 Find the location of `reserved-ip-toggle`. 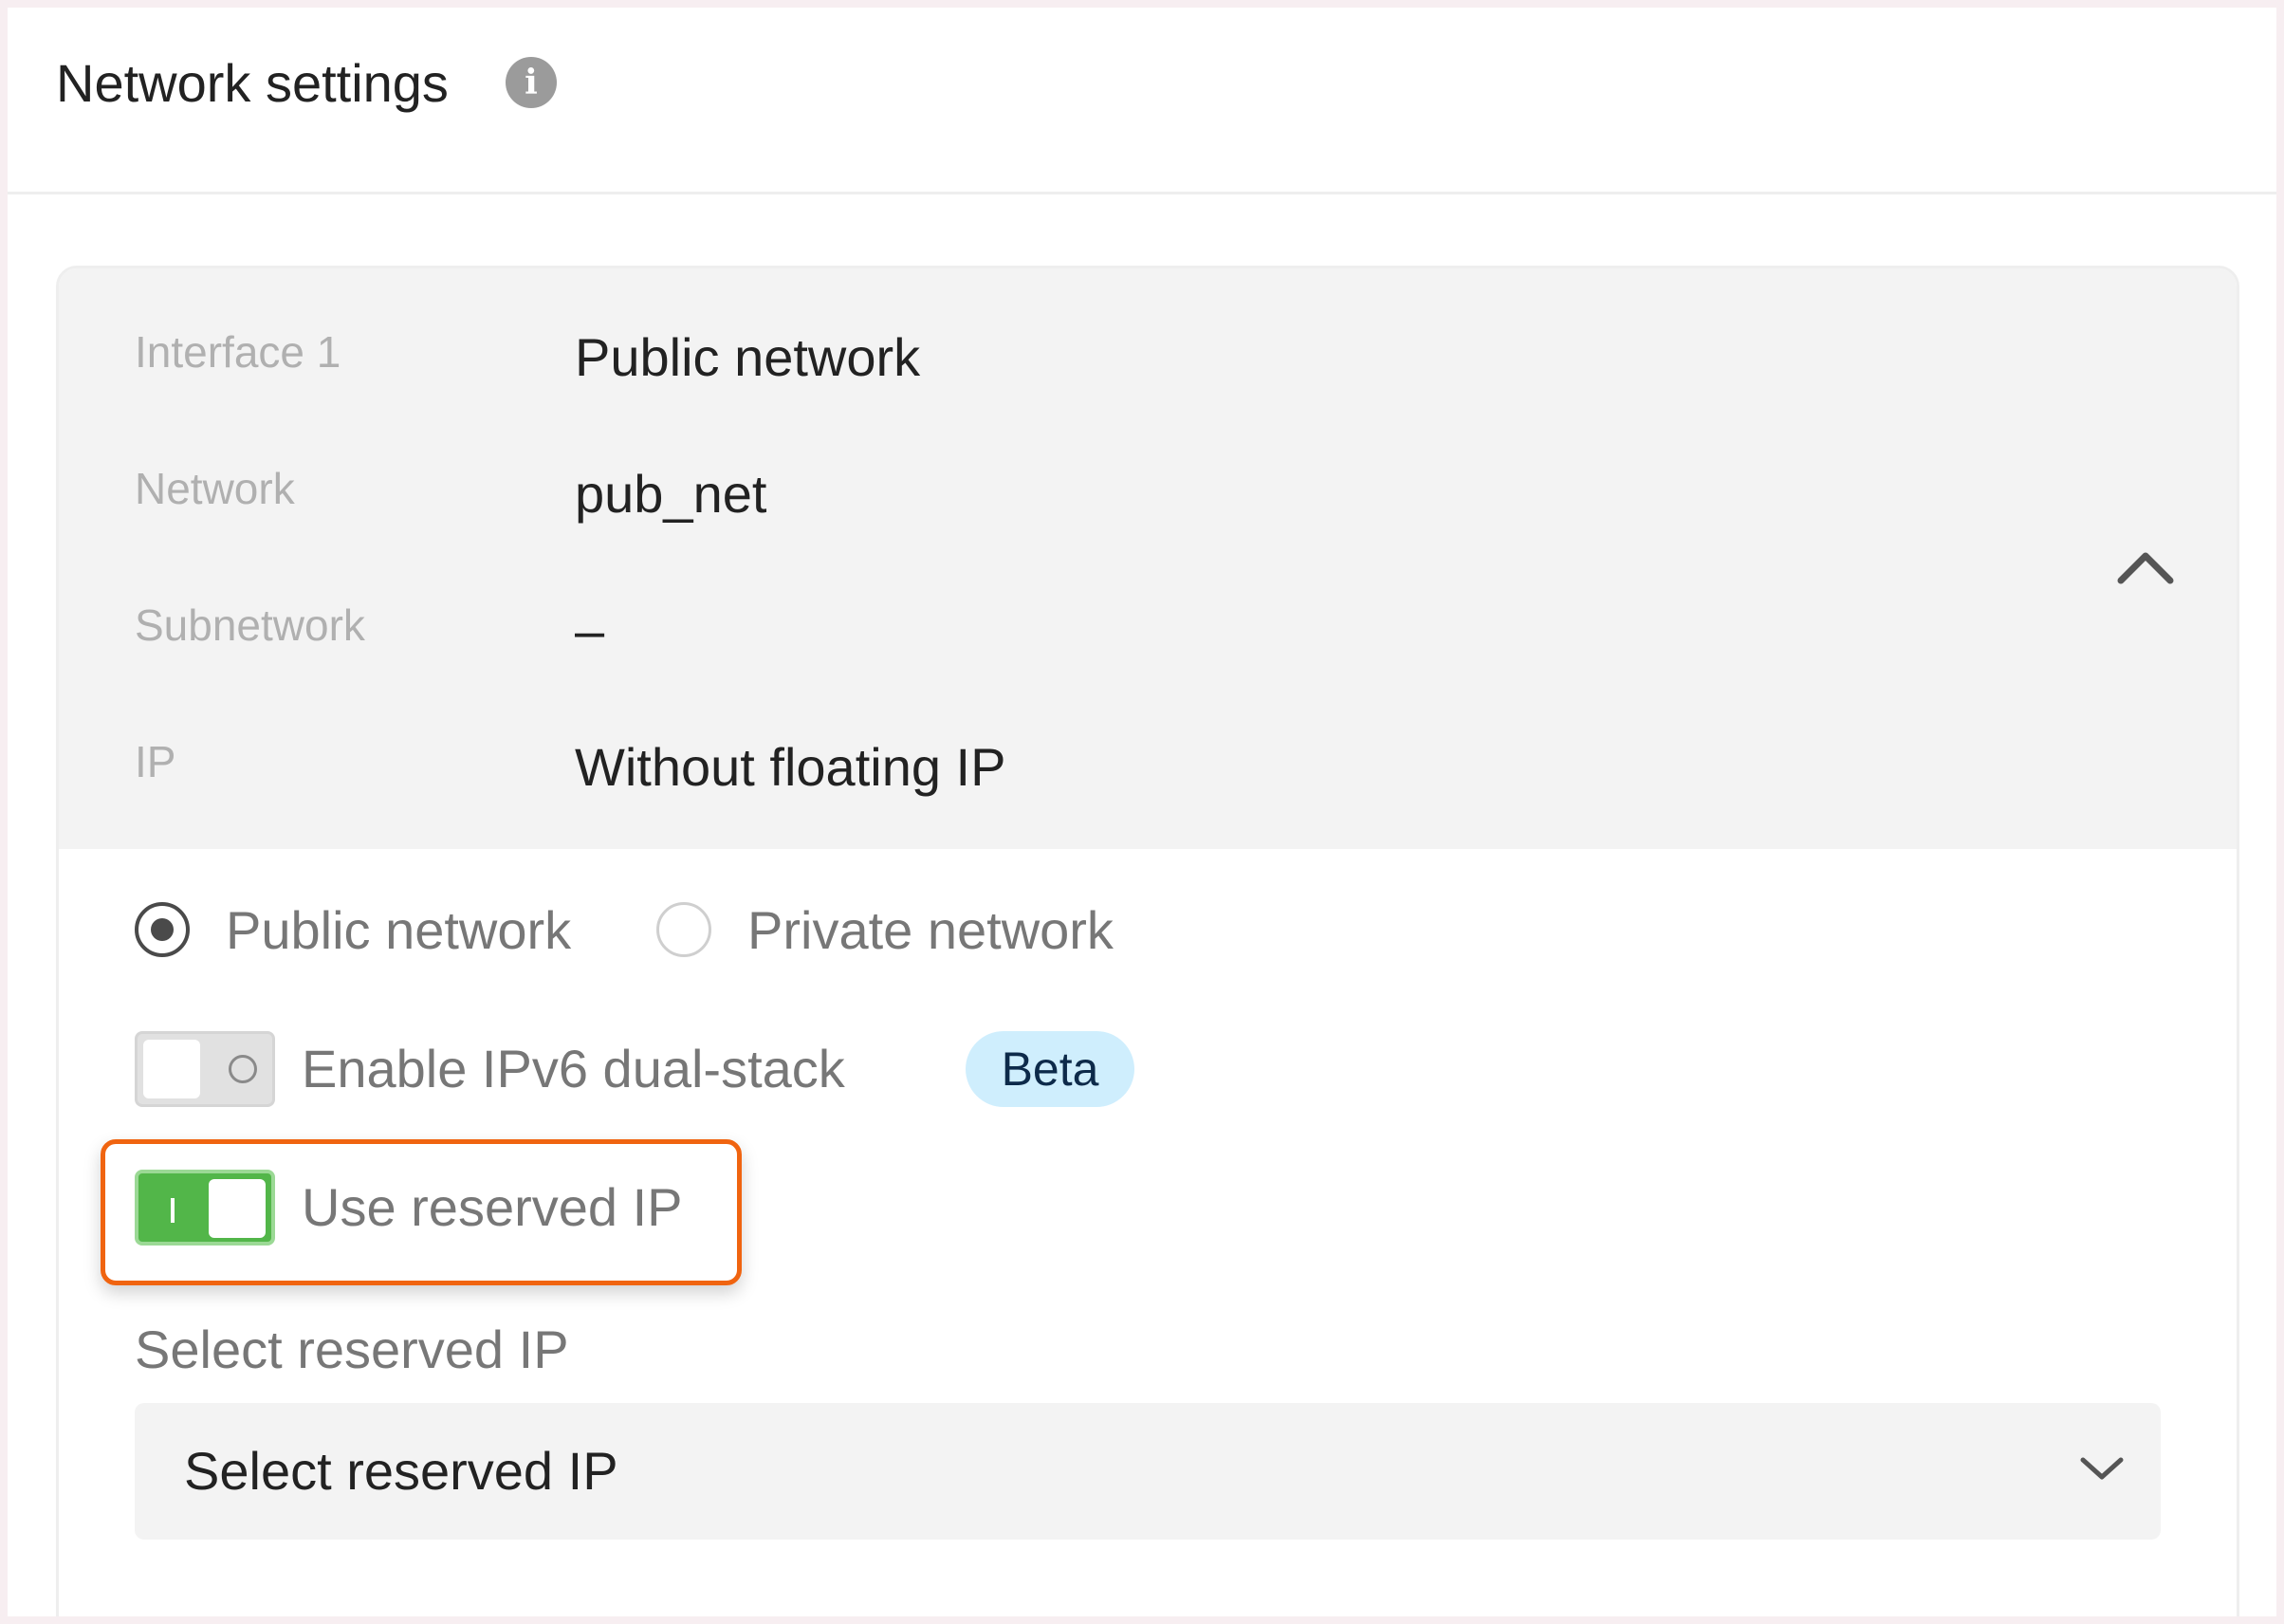

reserved-ip-toggle is located at coordinates (205, 1208).